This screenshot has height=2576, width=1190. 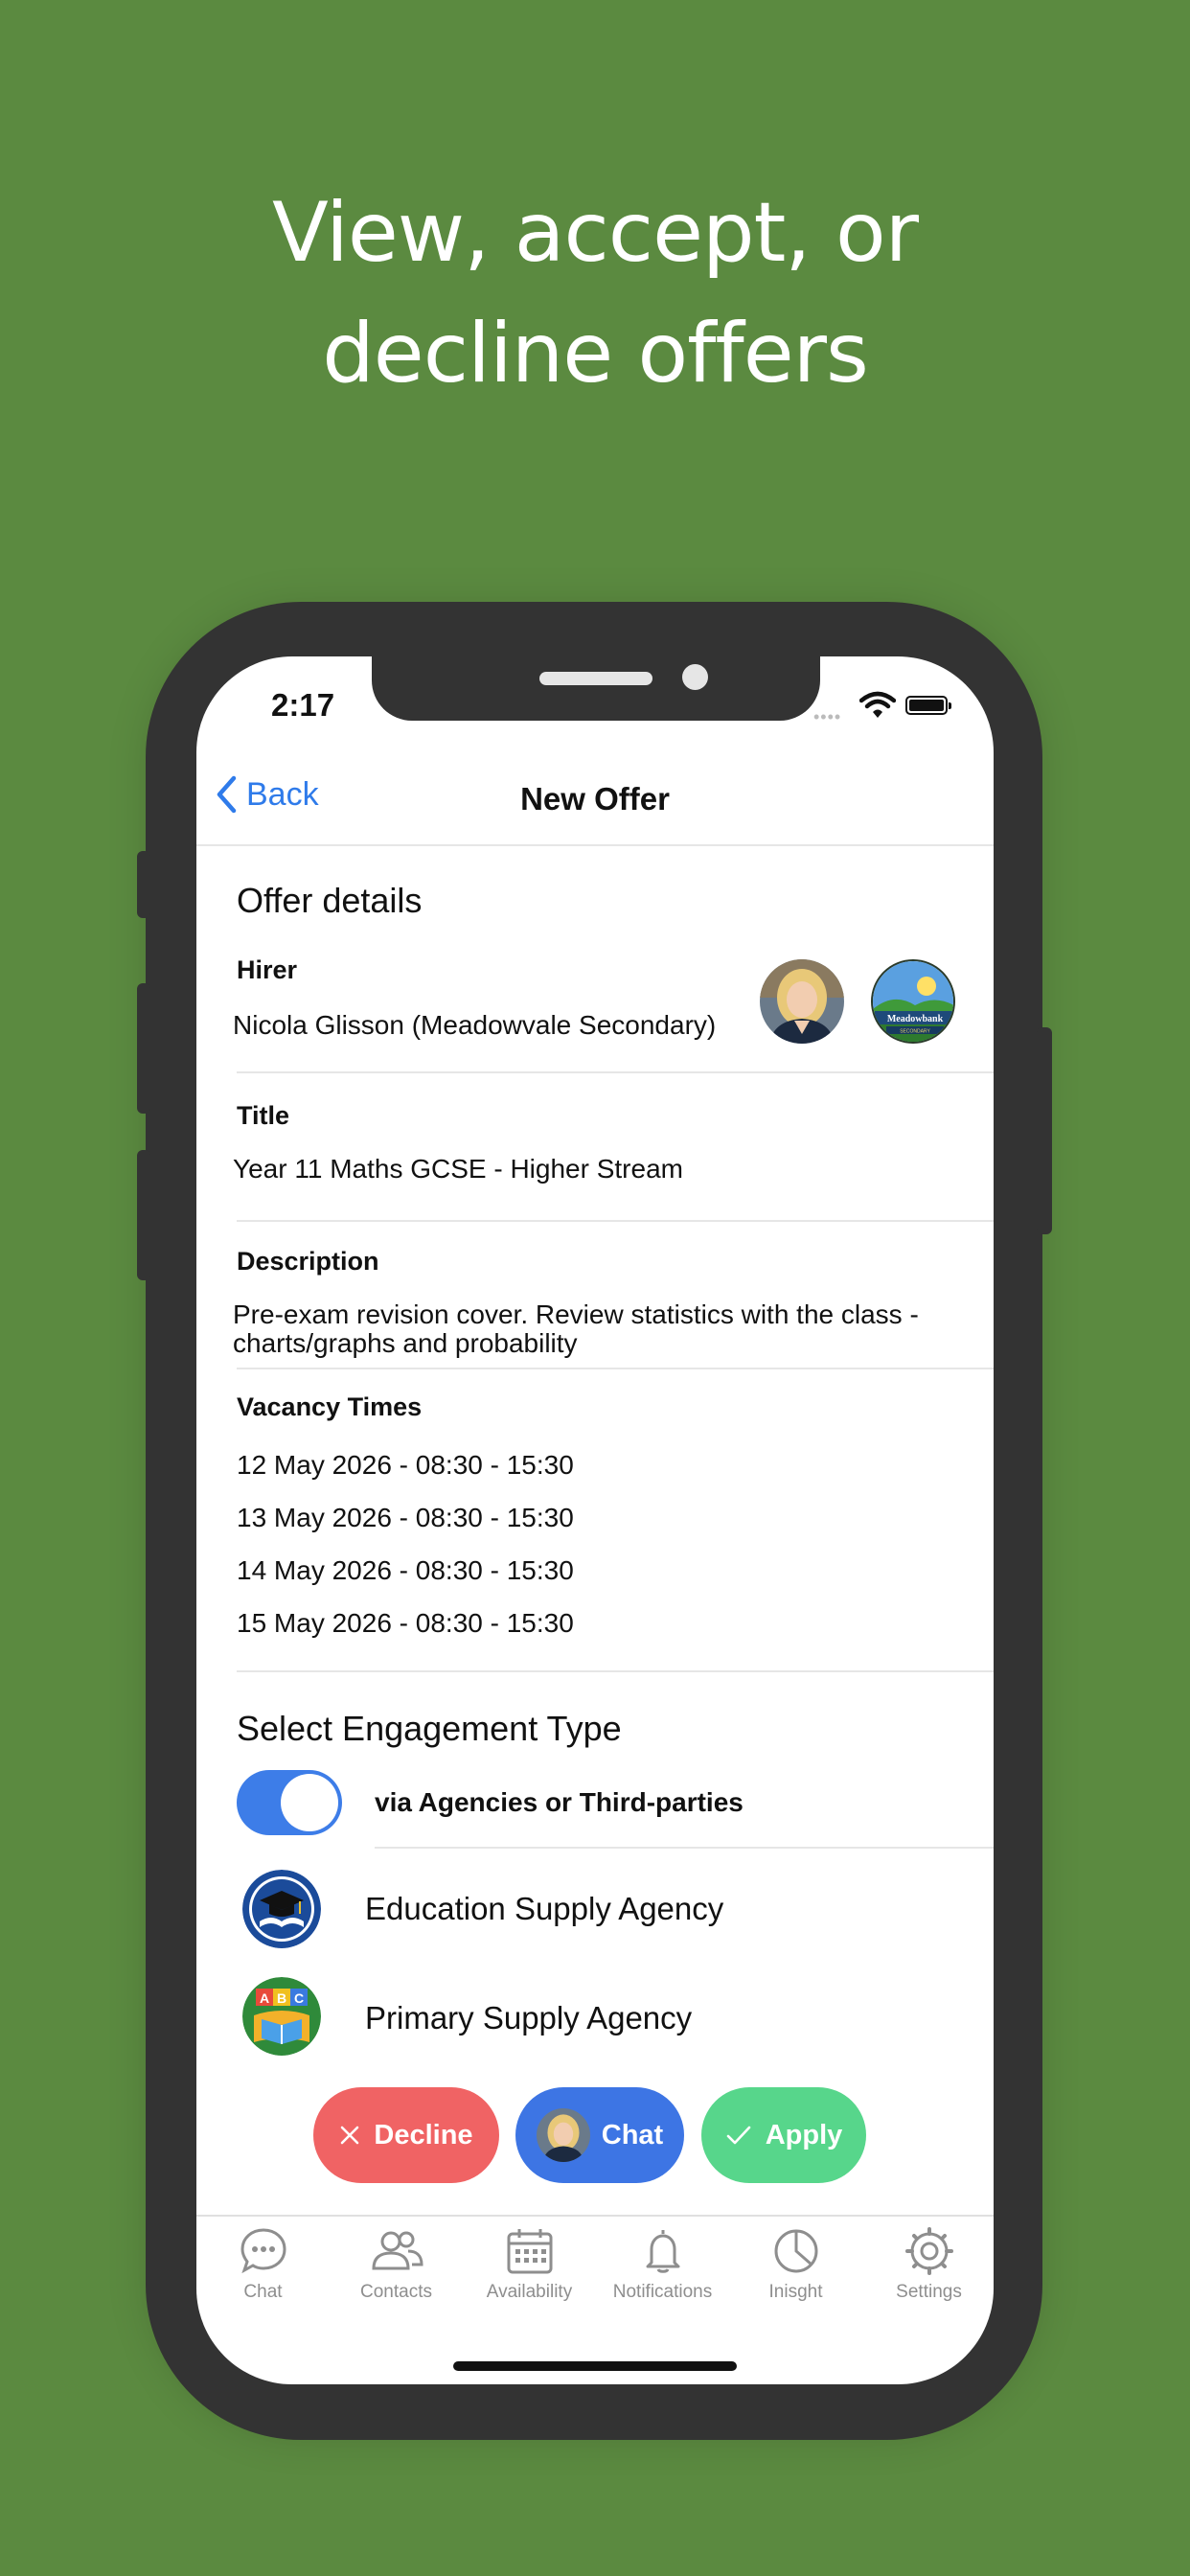 I want to click on status-time: 2:17, so click(x=303, y=705).